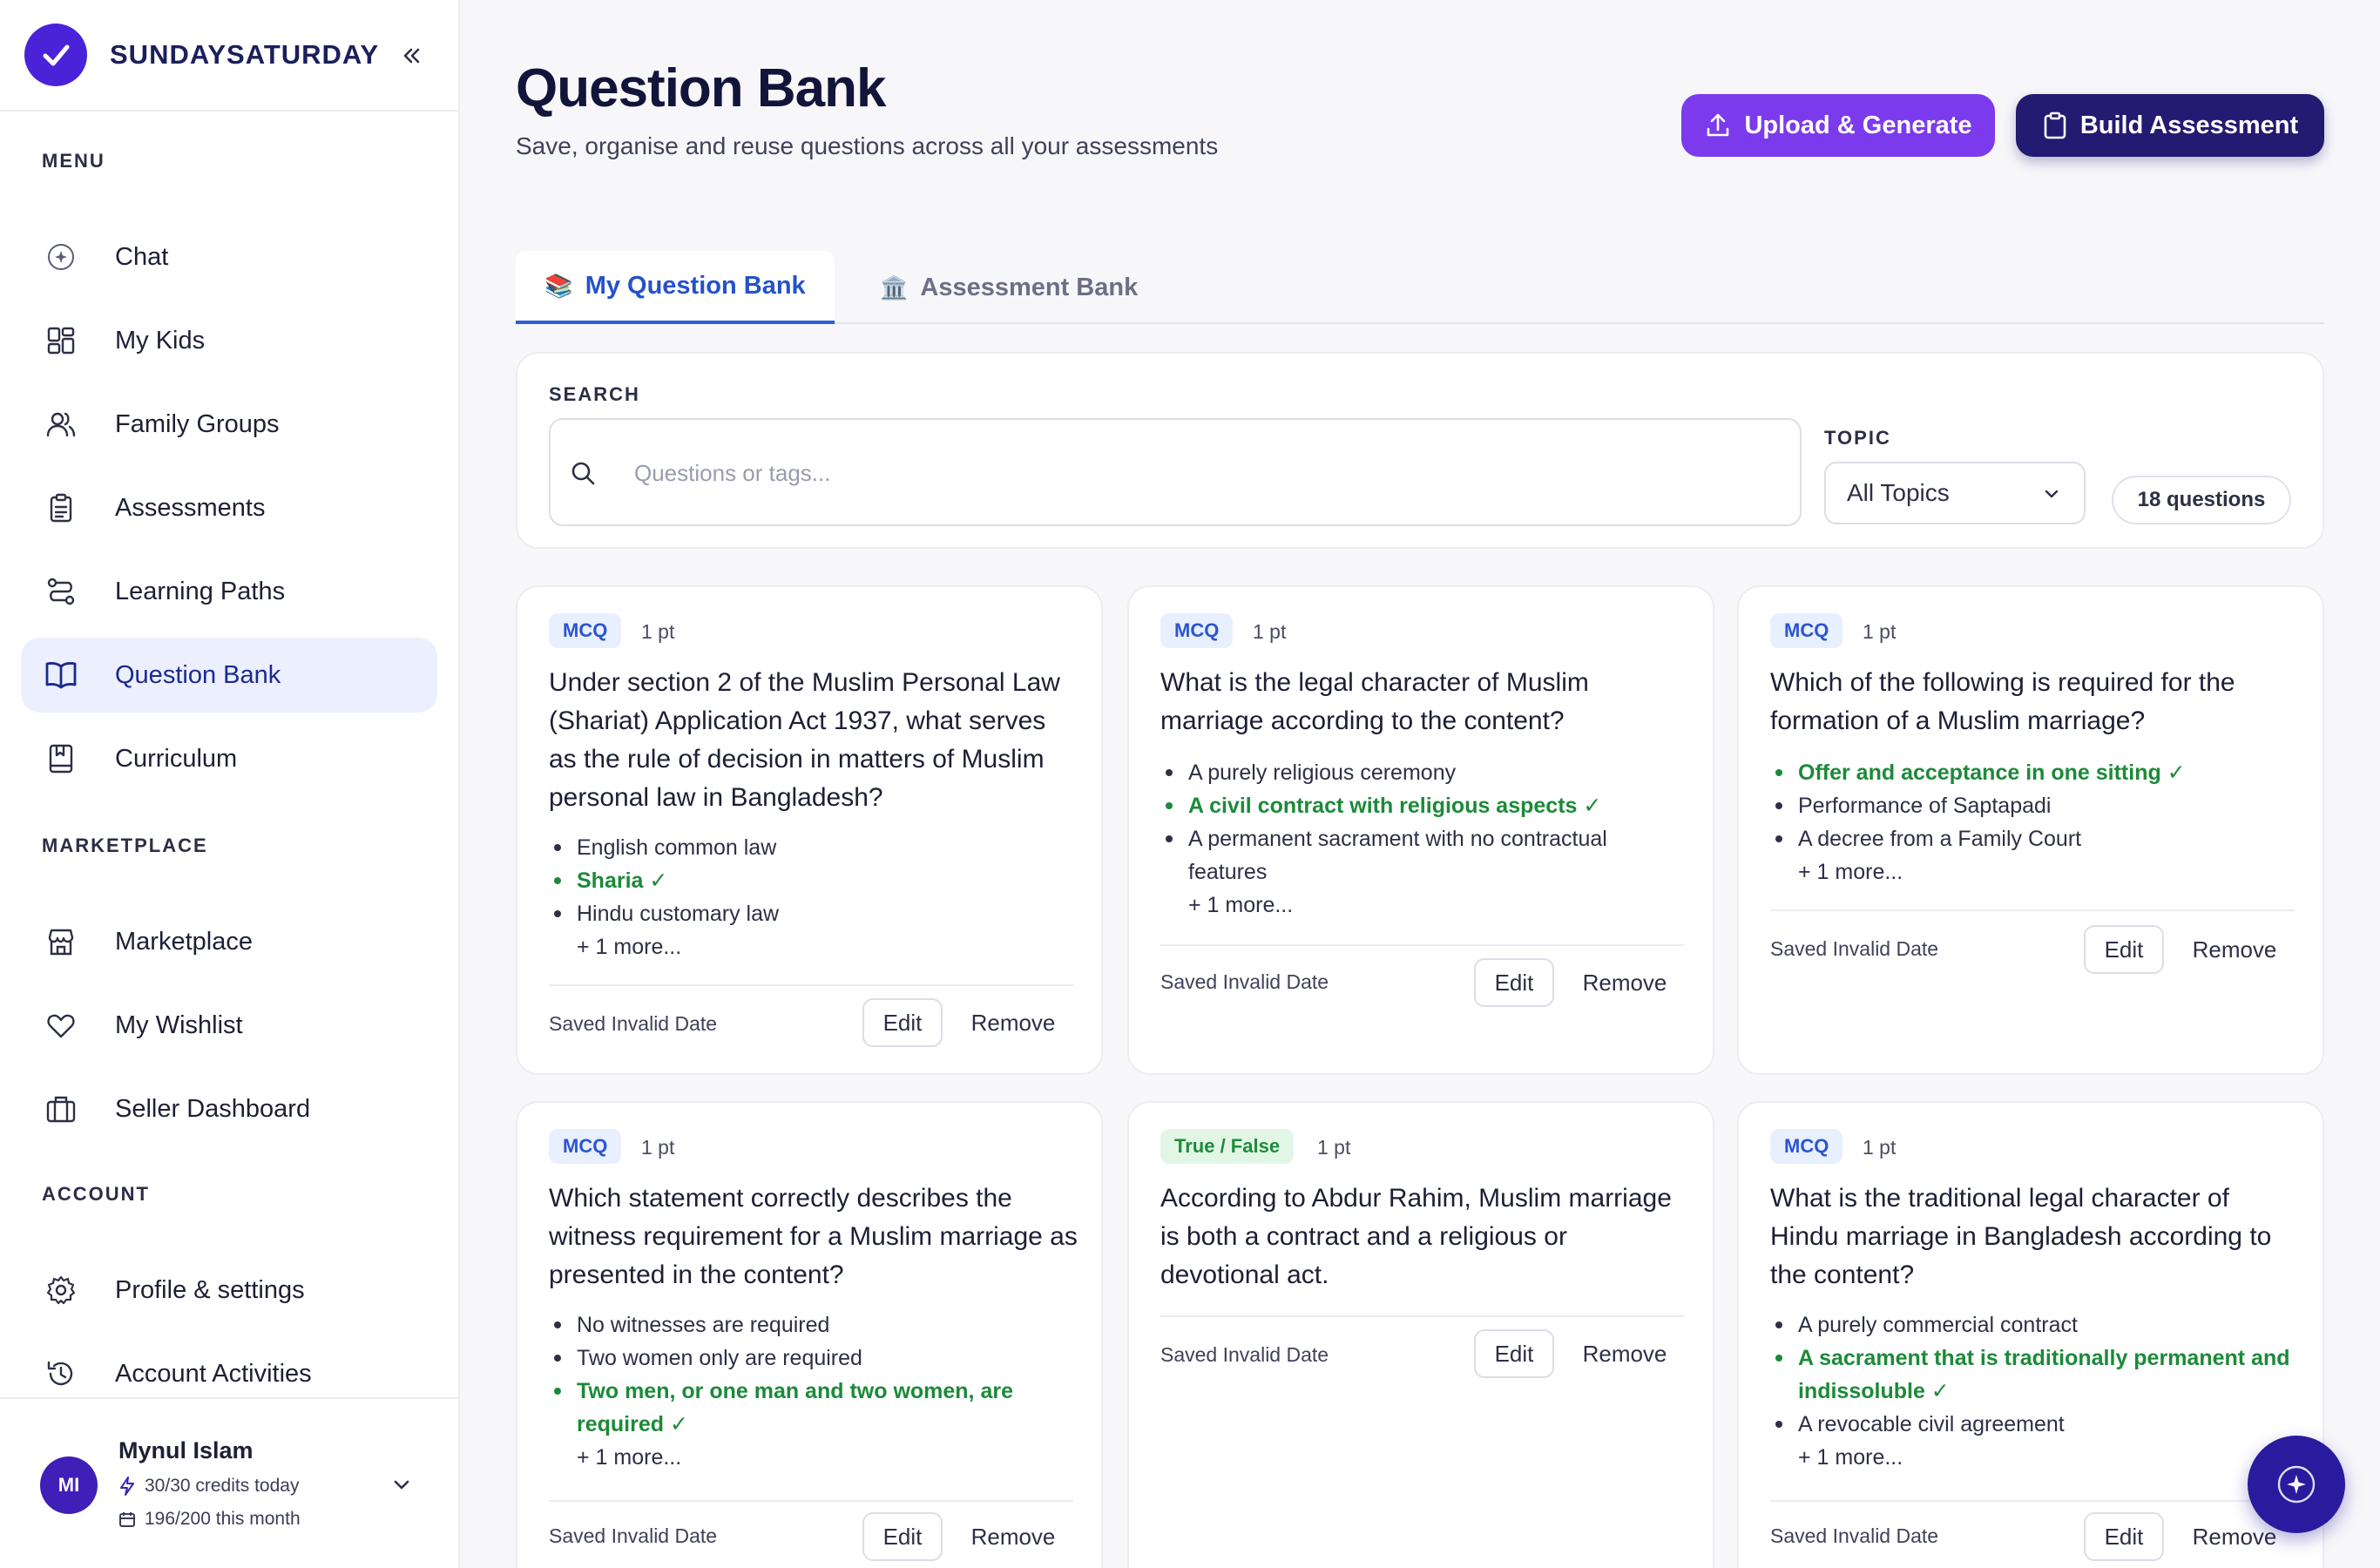  I want to click on option-item: No witnesses are required, so click(814, 1325).